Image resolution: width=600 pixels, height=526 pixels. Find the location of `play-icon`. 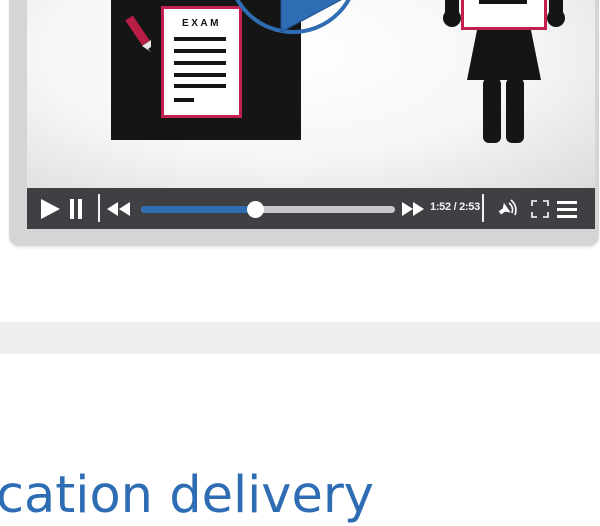

play-icon is located at coordinates (50, 209).